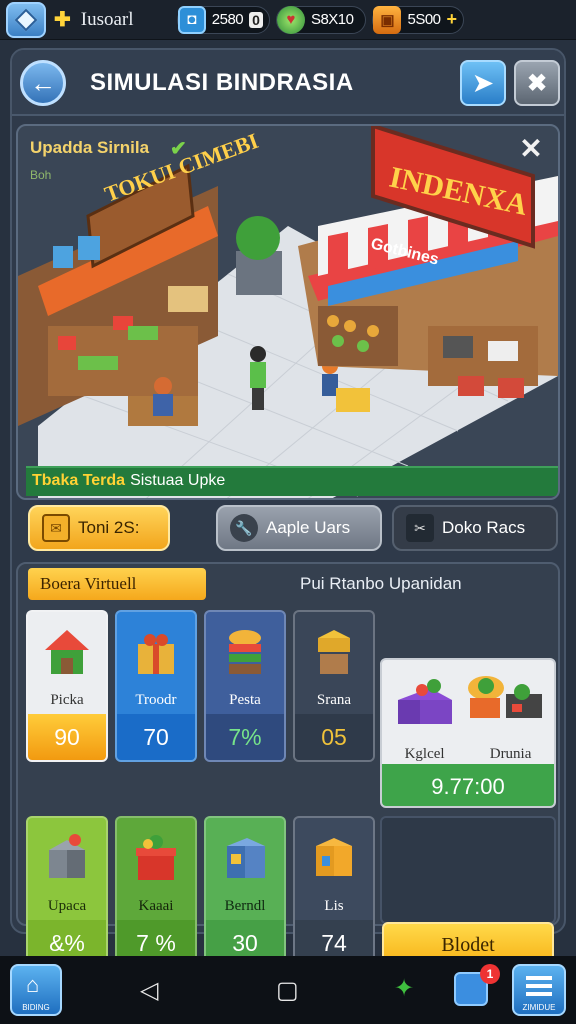  I want to click on featured-label-1: Kglcel, so click(424, 754).